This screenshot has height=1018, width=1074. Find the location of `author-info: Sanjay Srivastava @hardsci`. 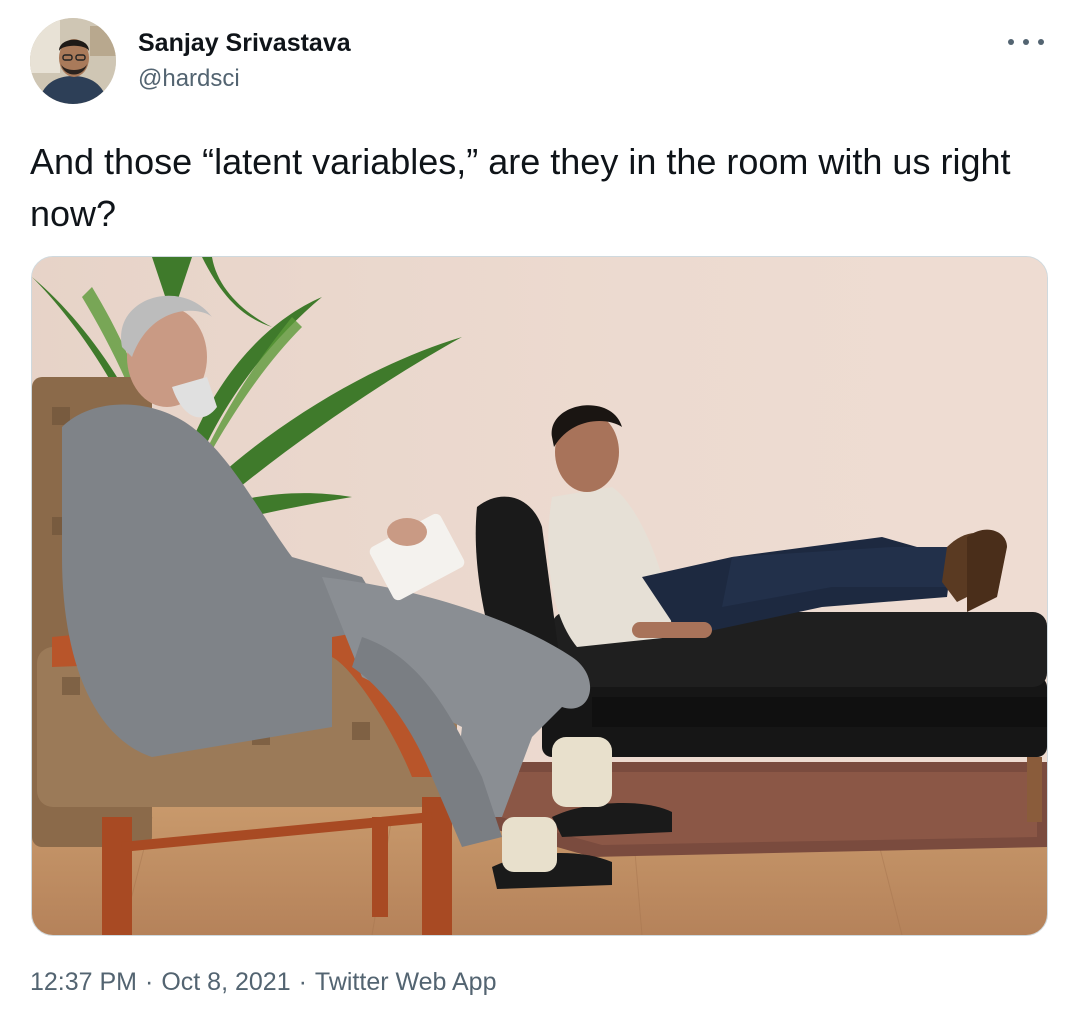

author-info: Sanjay Srivastava @hardsci is located at coordinates (244, 62).